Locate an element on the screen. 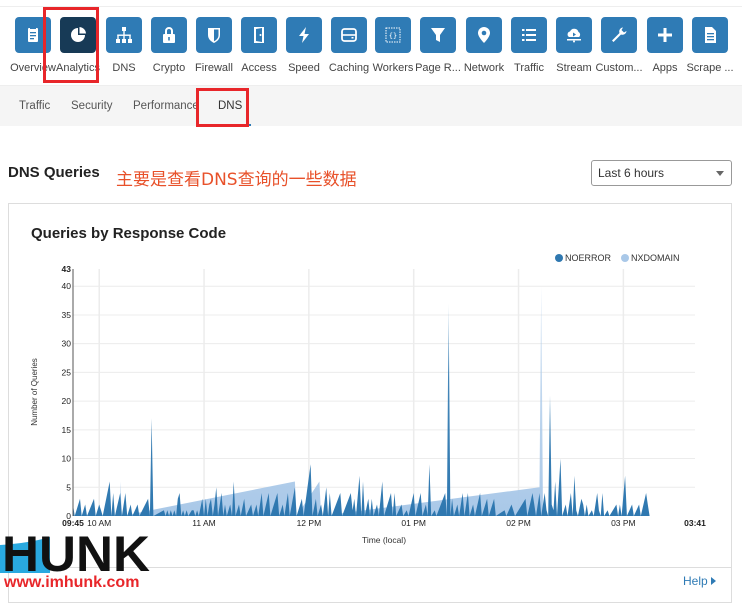 The height and width of the screenshot is (603, 742). x-tick-label: 01 PM is located at coordinates (413, 523).